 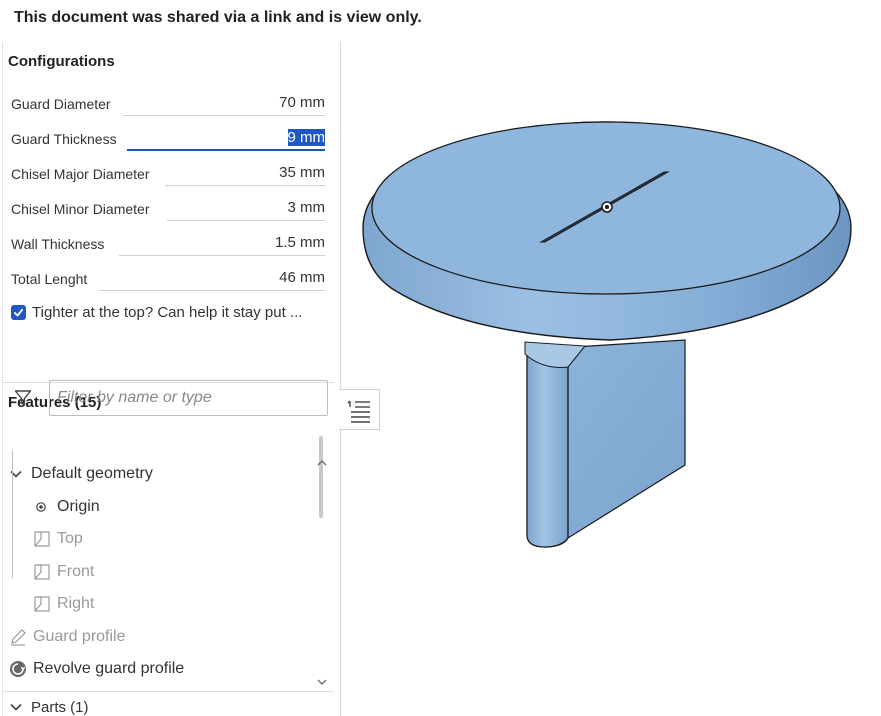 I want to click on tree-item-label: Origin, so click(x=78, y=506).